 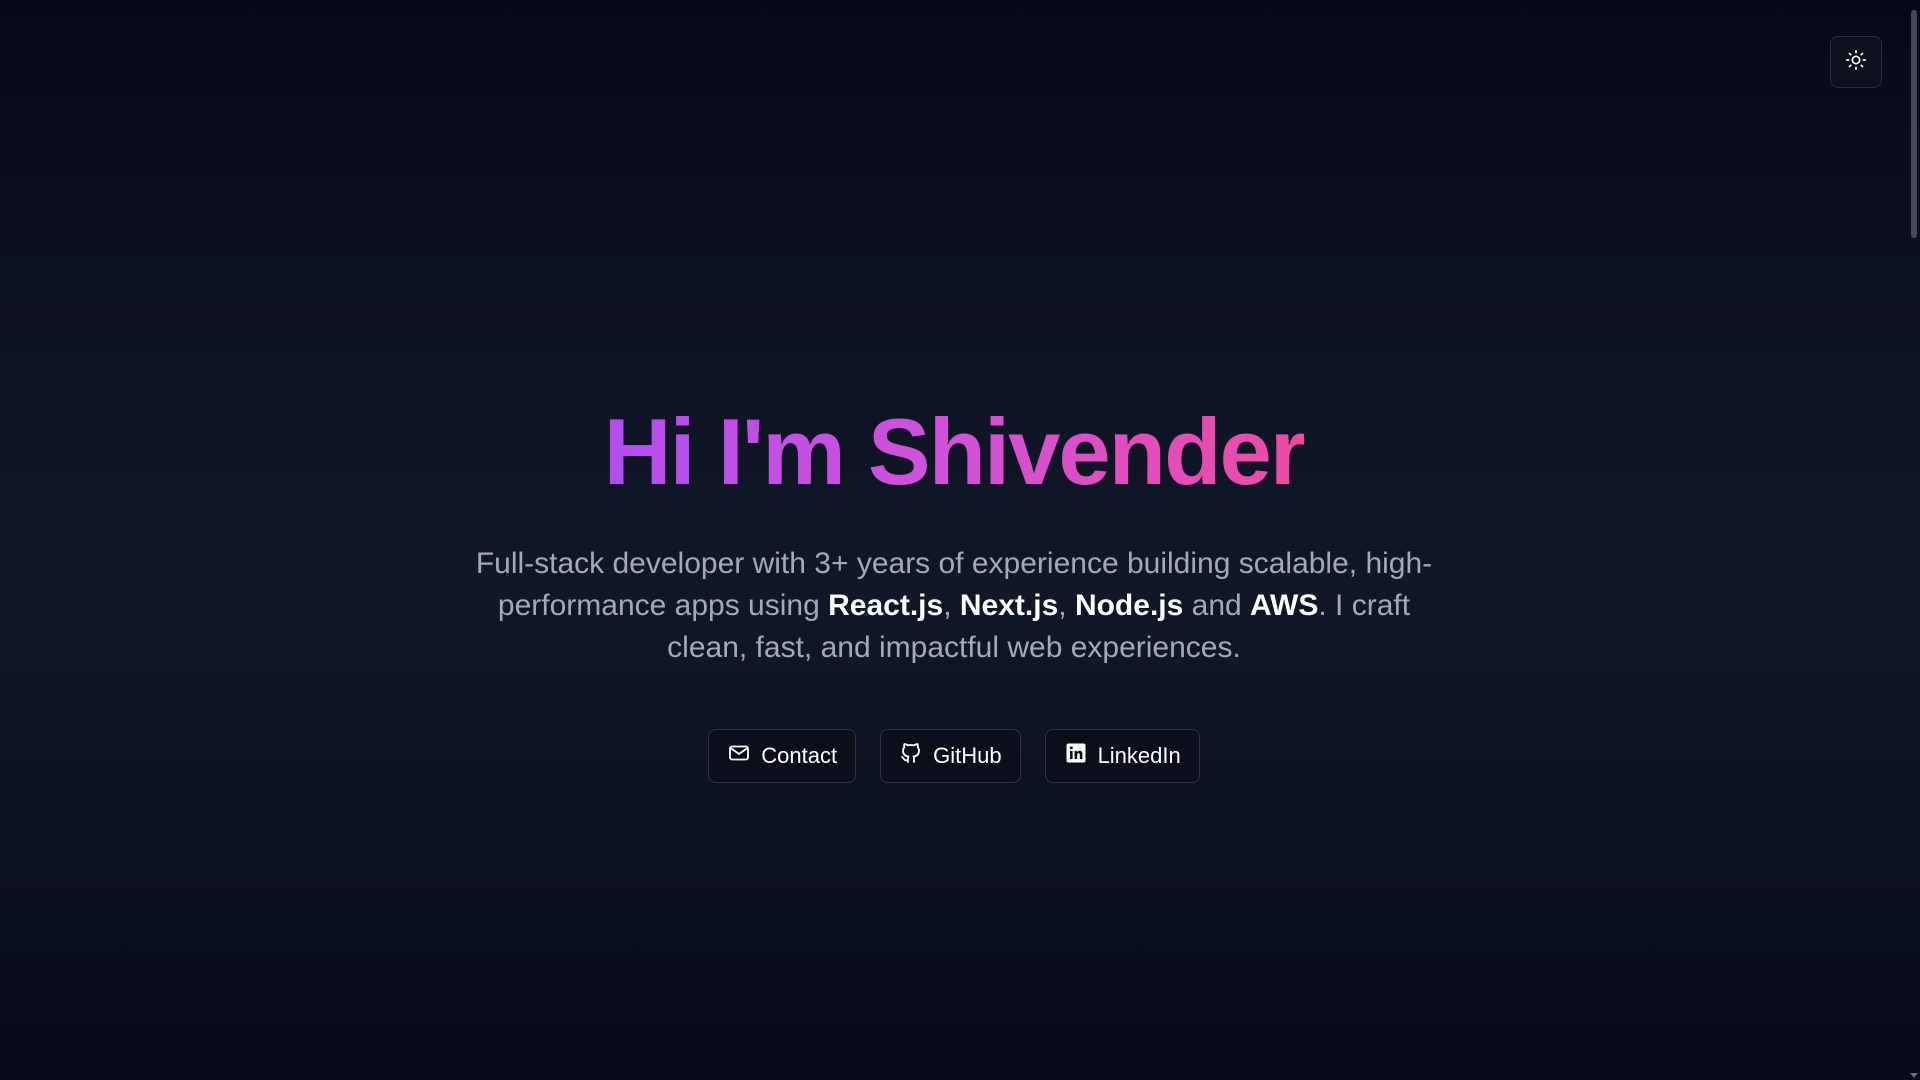 What do you see at coordinates (799, 756) in the screenshot?
I see `contact-button-label: Contact` at bounding box center [799, 756].